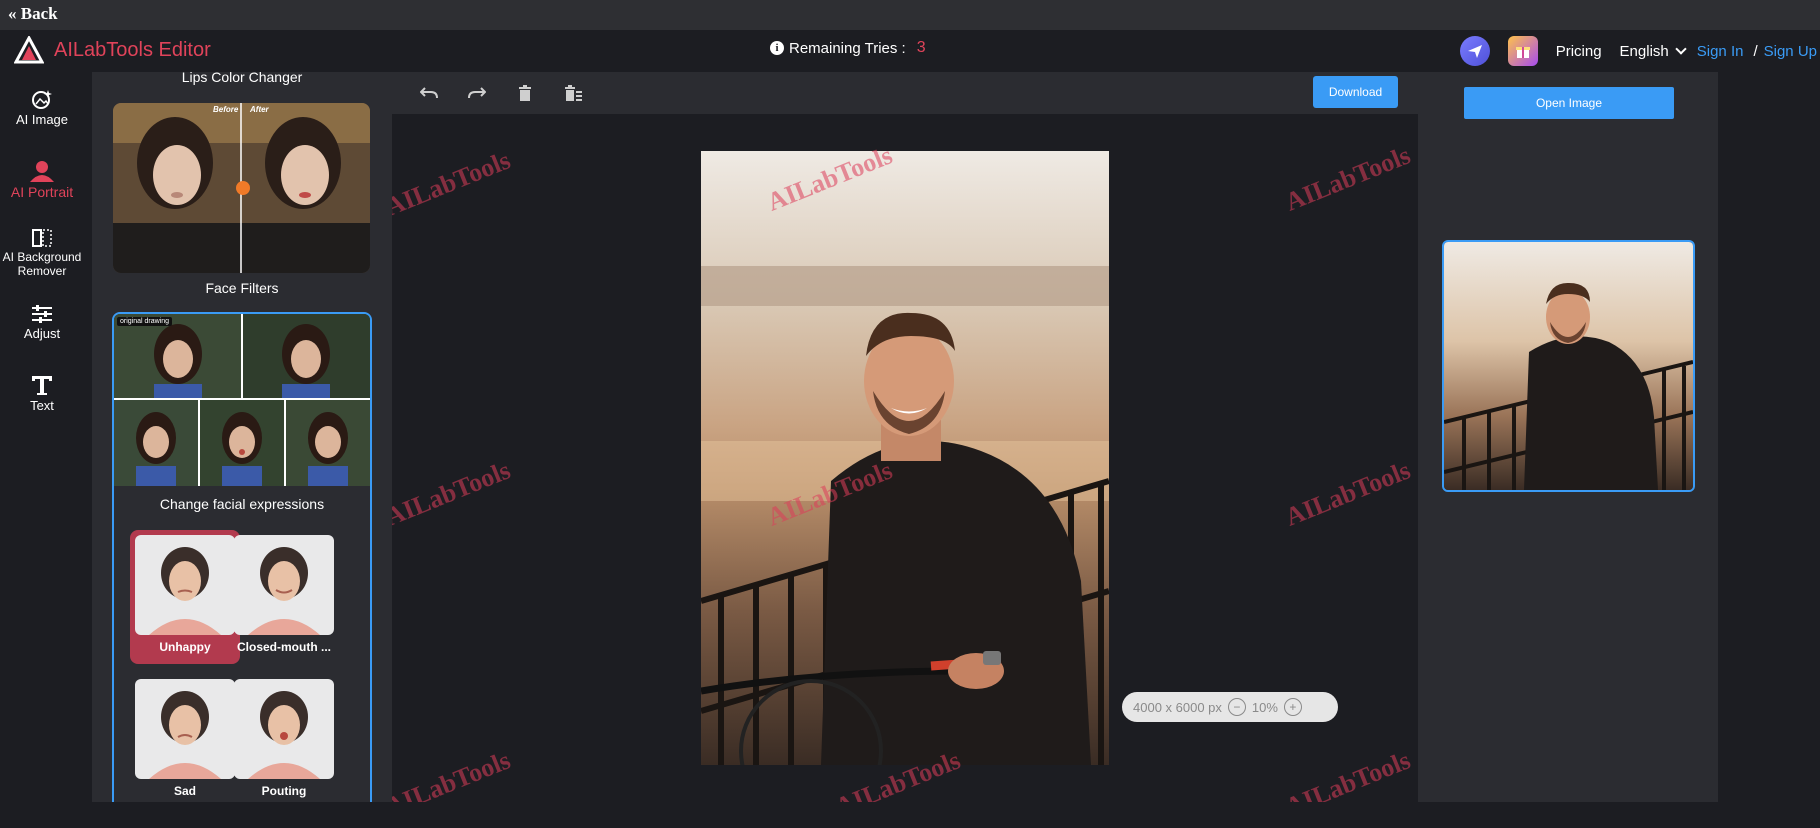 This screenshot has width=1820, height=828. What do you see at coordinates (145, 321) in the screenshot?
I see `original-drawing-label: original drawing` at bounding box center [145, 321].